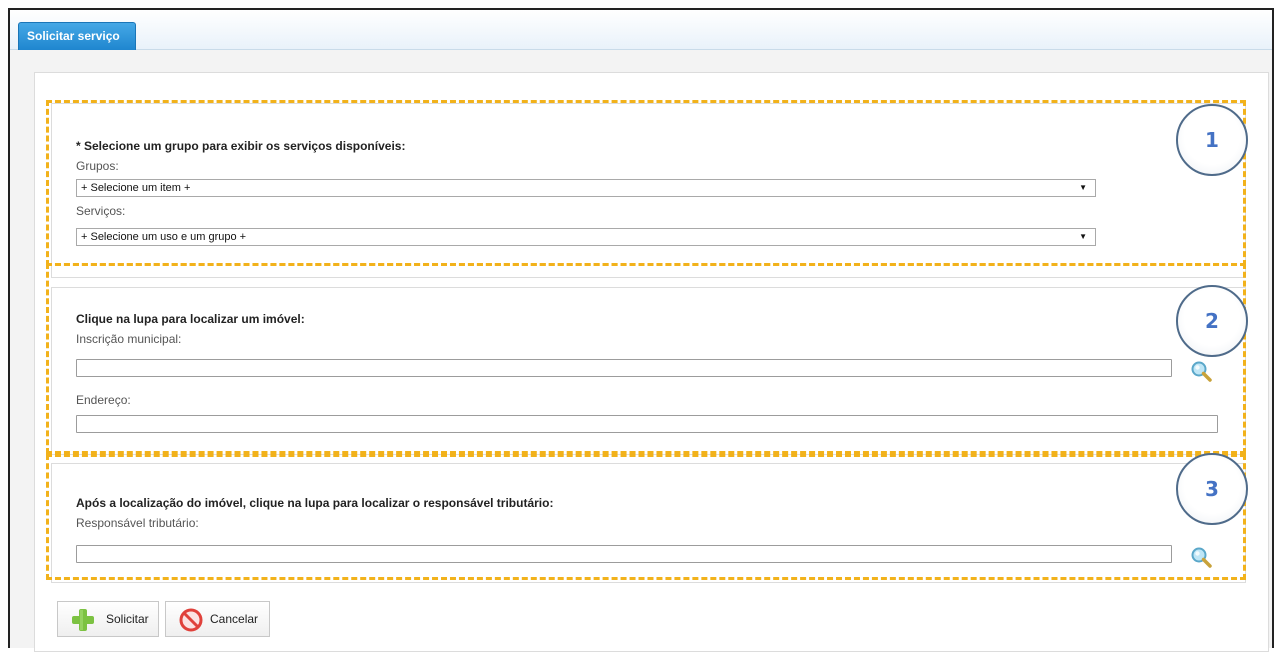  Describe the element at coordinates (191, 620) in the screenshot. I see `cancel-icon` at that location.